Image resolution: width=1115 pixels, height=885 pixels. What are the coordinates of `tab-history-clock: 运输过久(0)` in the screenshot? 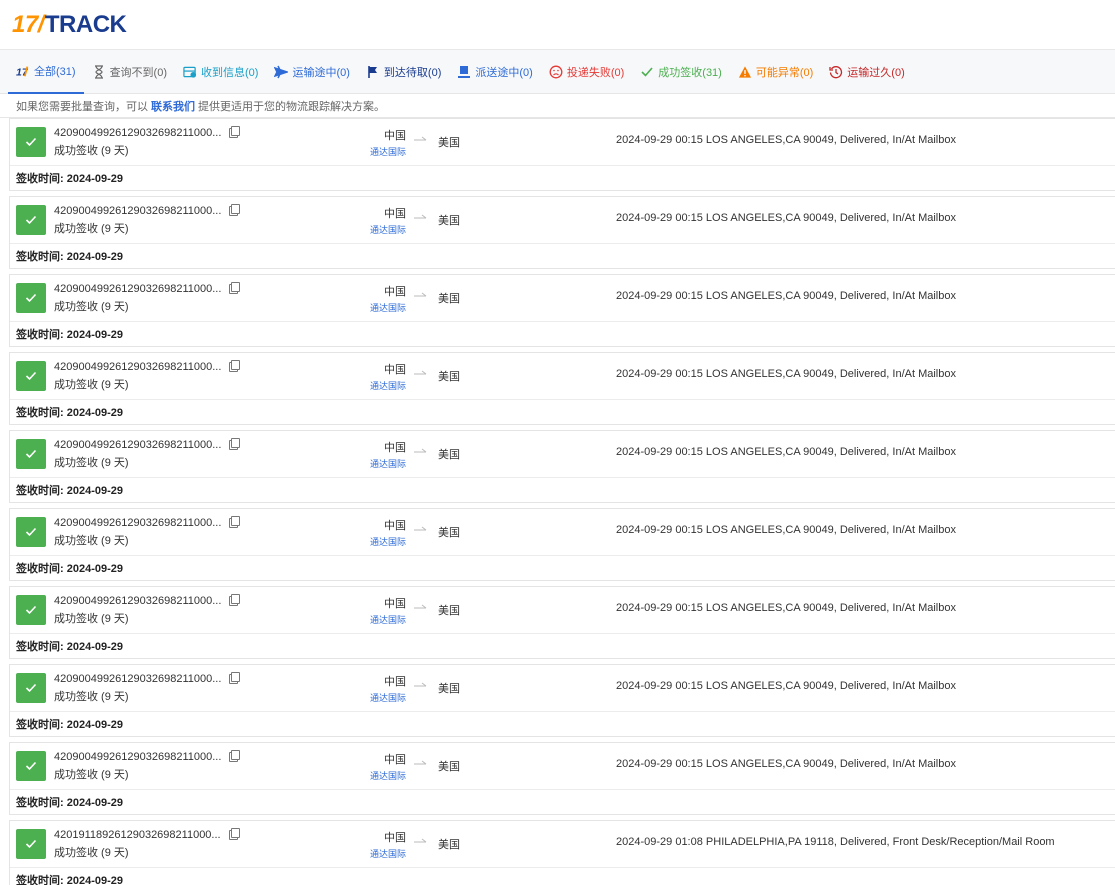 It's located at (866, 72).